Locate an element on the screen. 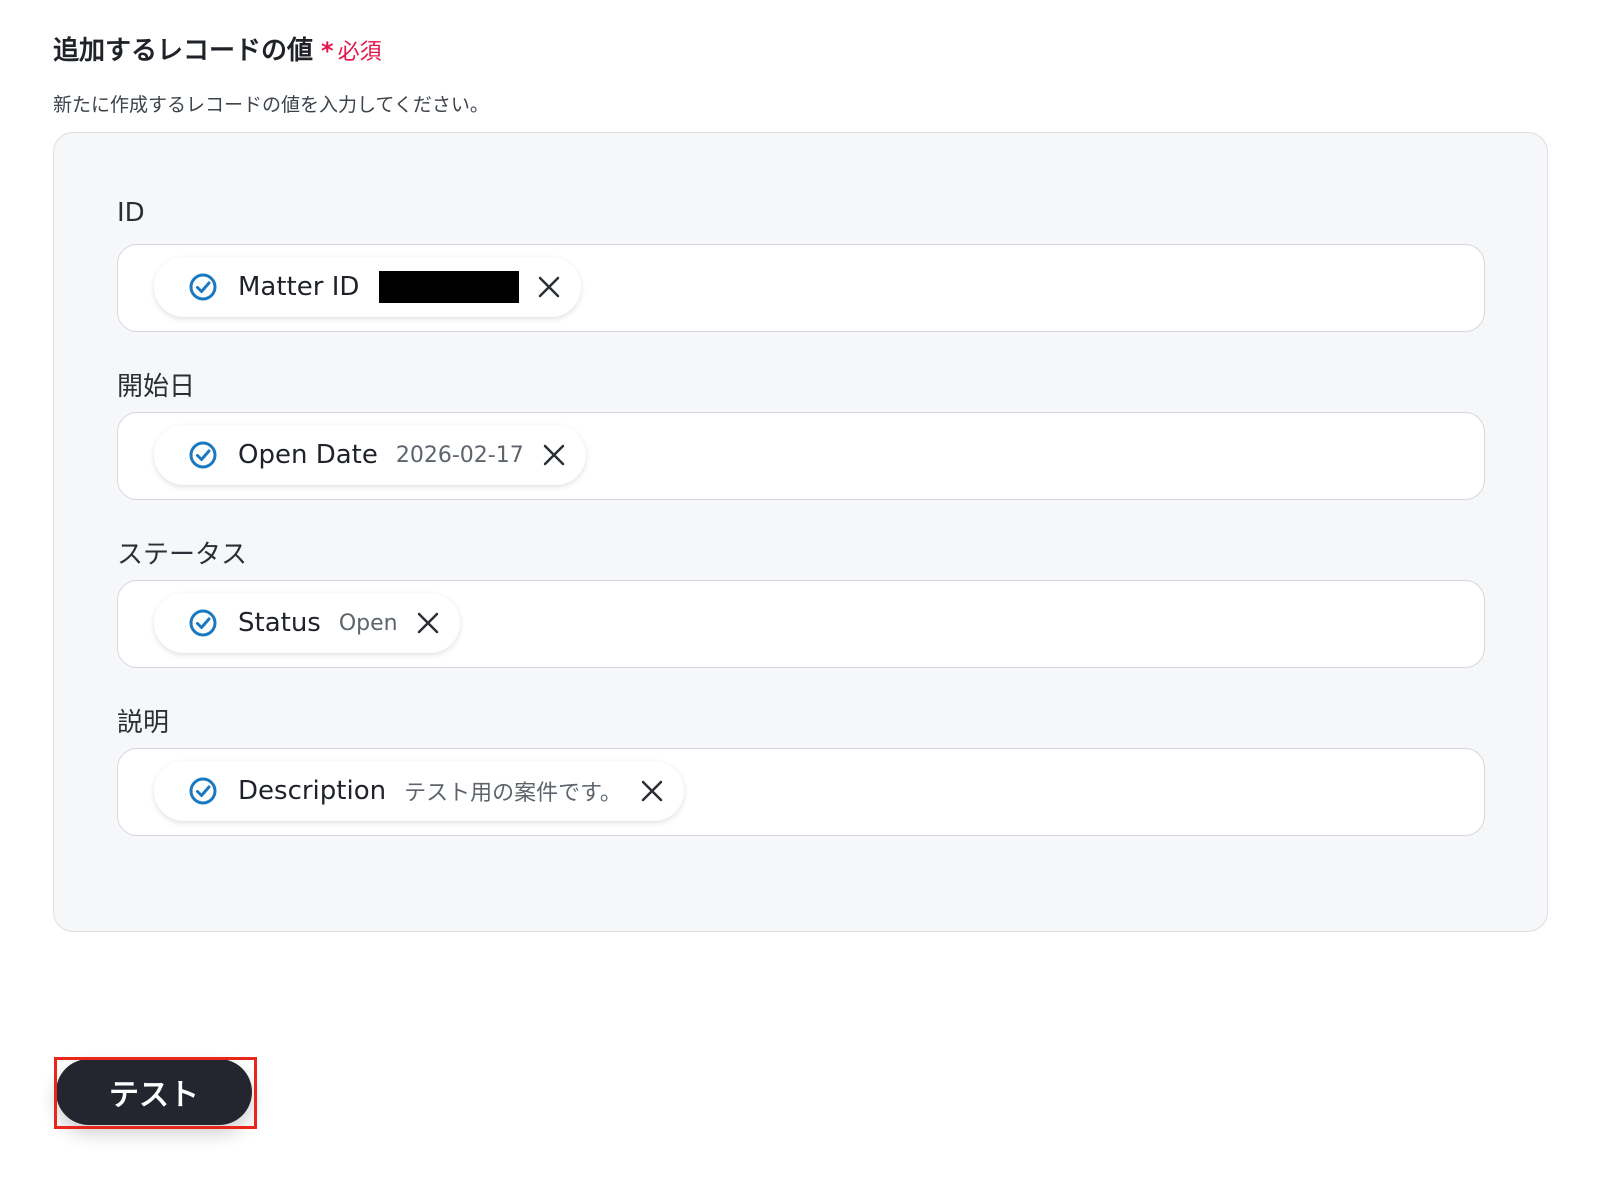 The width and height of the screenshot is (1600, 1184). chip-value: テスト用の案件です。 is located at coordinates (513, 793).